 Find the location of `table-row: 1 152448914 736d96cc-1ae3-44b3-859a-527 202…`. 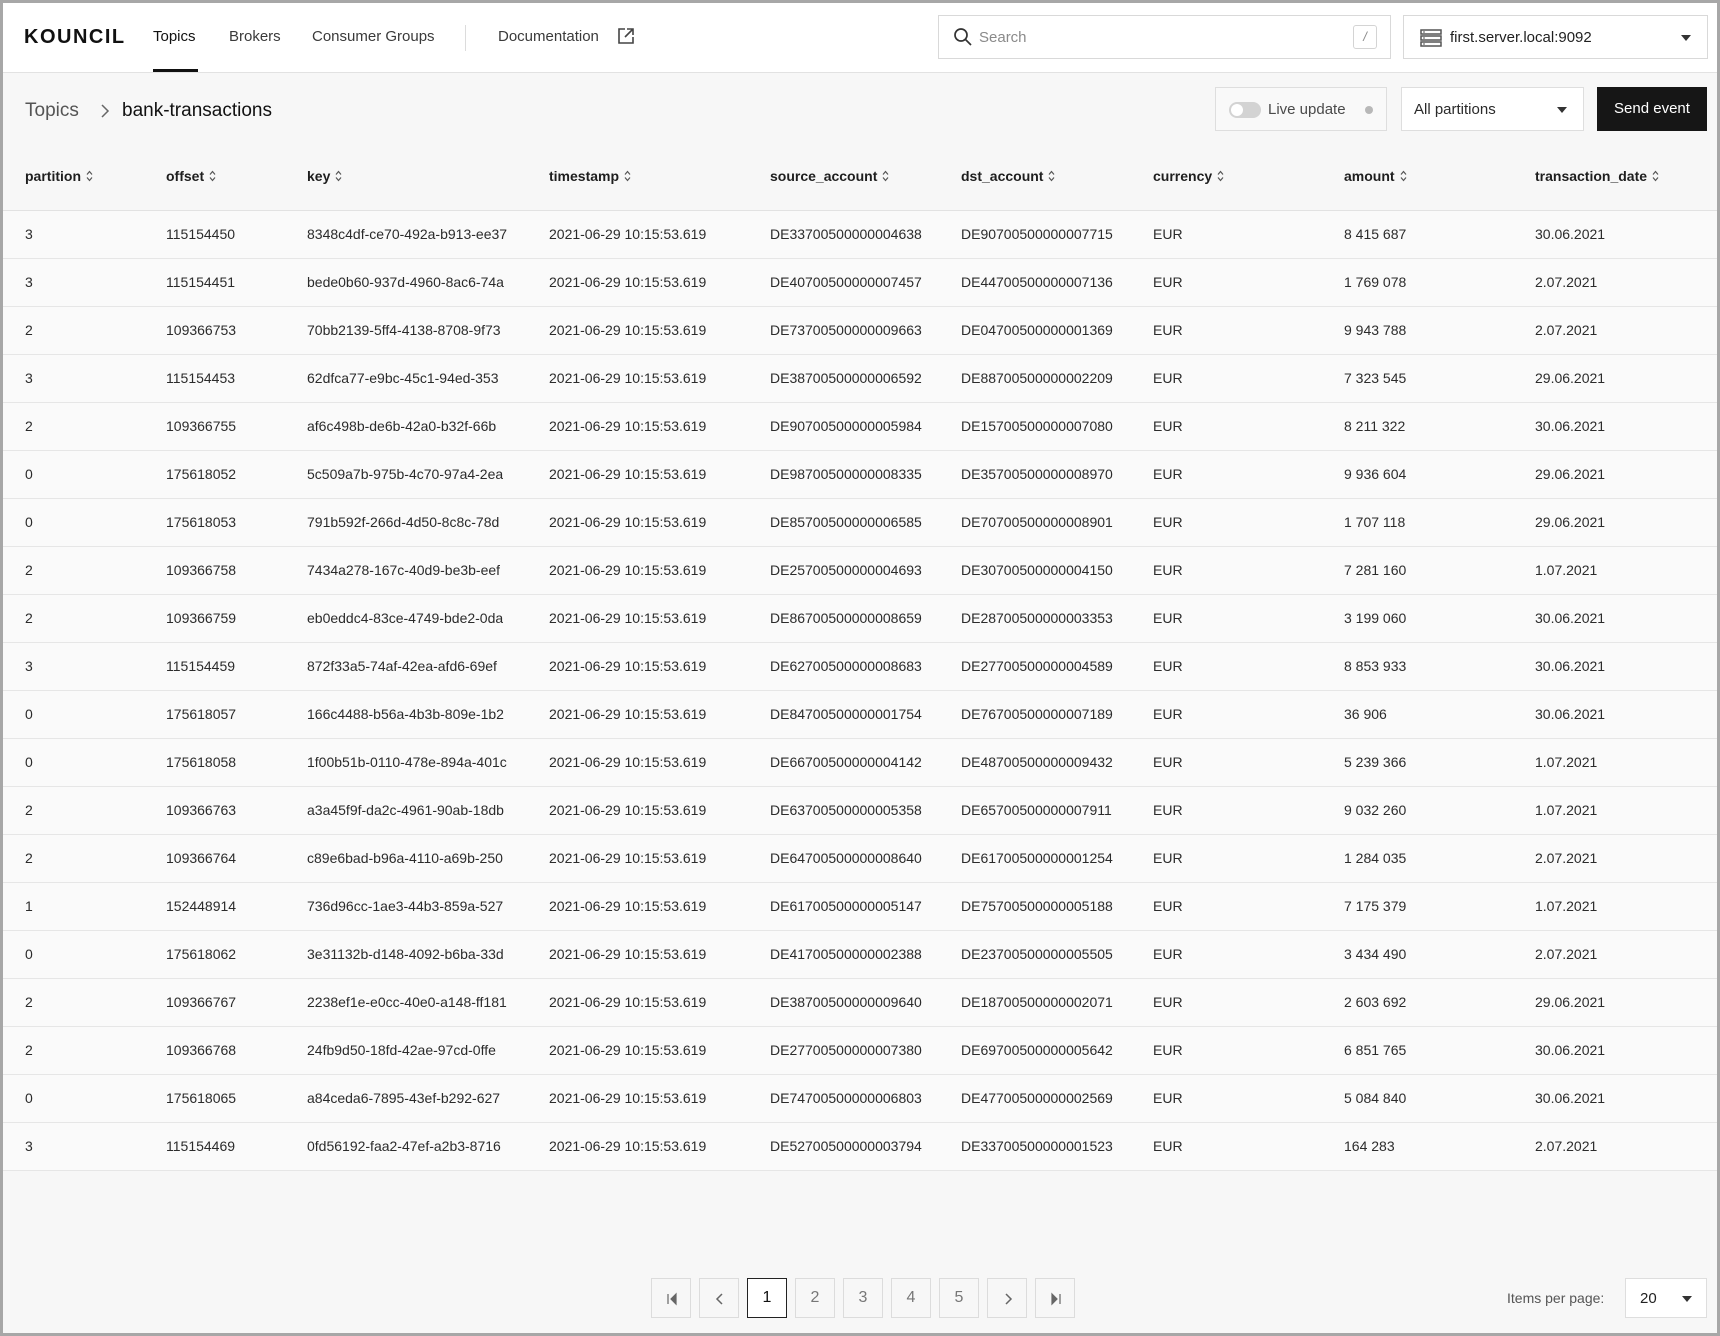

table-row: 1 152448914 736d96cc-1ae3-44b3-859a-527 202… is located at coordinates (860, 907).